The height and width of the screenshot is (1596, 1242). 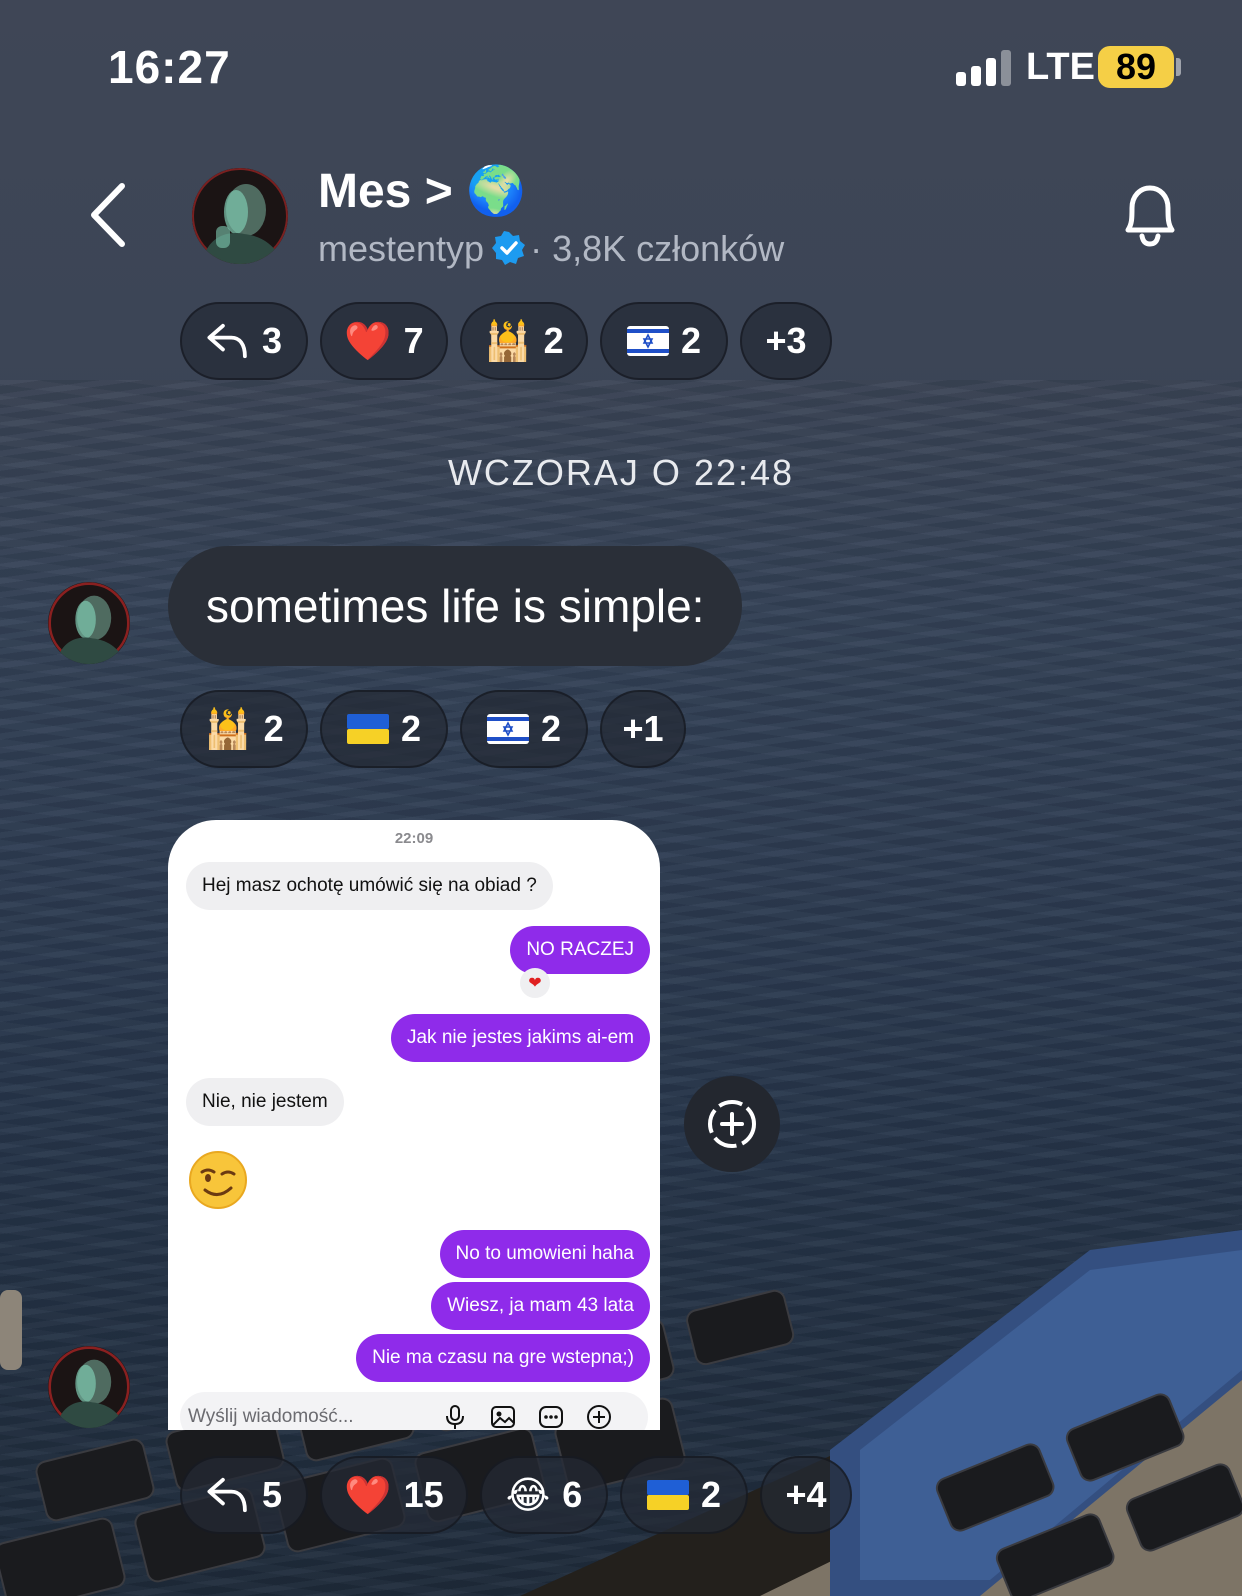 What do you see at coordinates (423, 1494) in the screenshot?
I see `reaction-count: 15` at bounding box center [423, 1494].